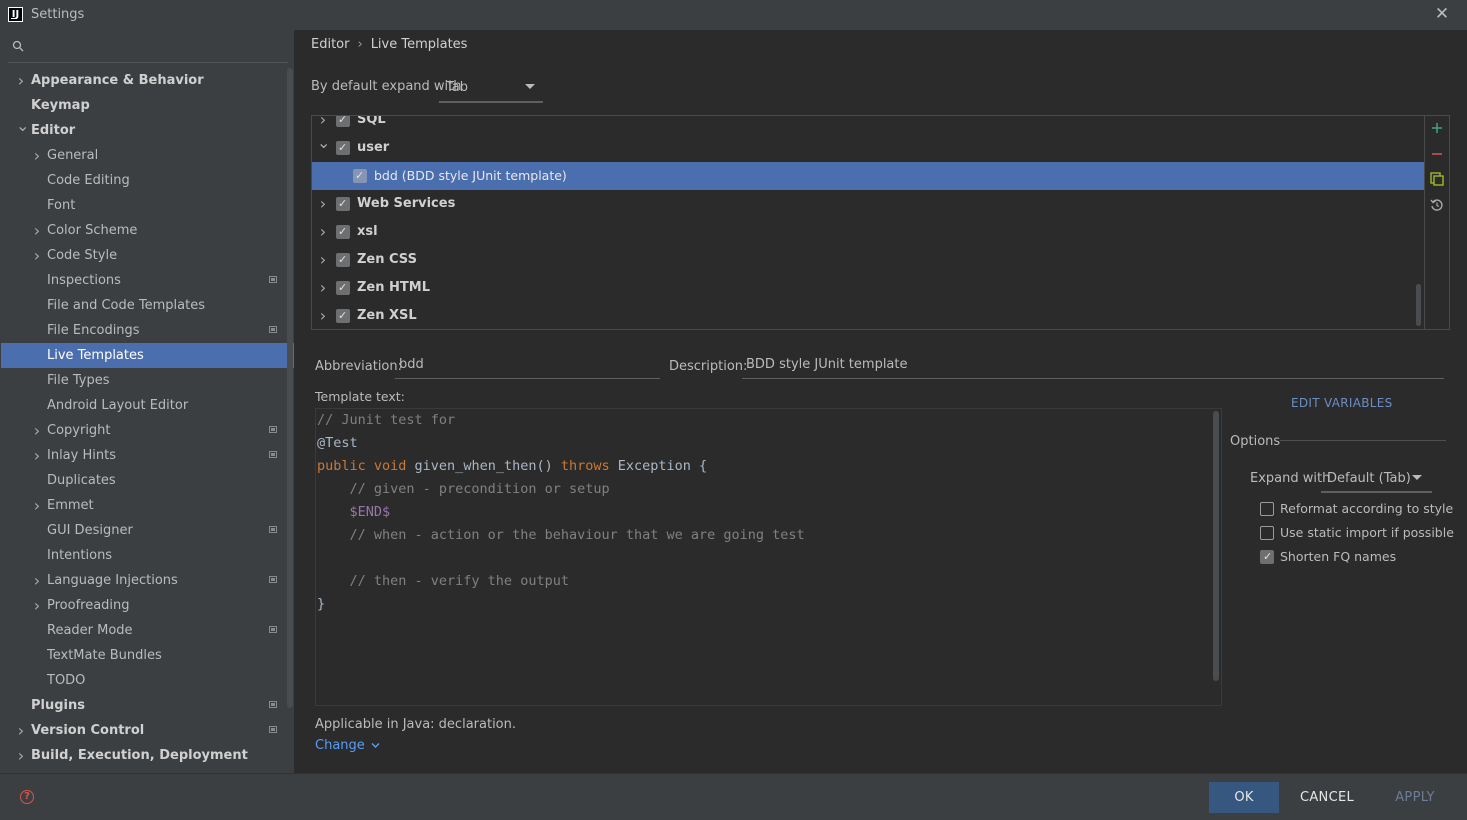 The width and height of the screenshot is (1467, 820). What do you see at coordinates (147, 630) in the screenshot?
I see `sidebar-item-reader-mode: Reader Mode` at bounding box center [147, 630].